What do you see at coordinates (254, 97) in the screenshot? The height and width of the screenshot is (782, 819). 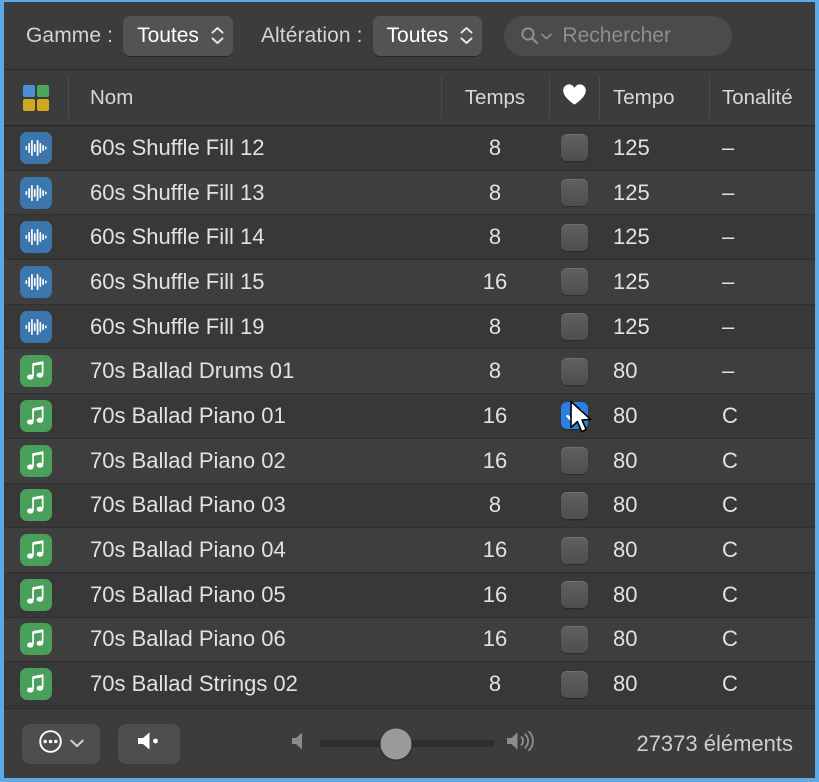 I see `column-header-name: Nom` at bounding box center [254, 97].